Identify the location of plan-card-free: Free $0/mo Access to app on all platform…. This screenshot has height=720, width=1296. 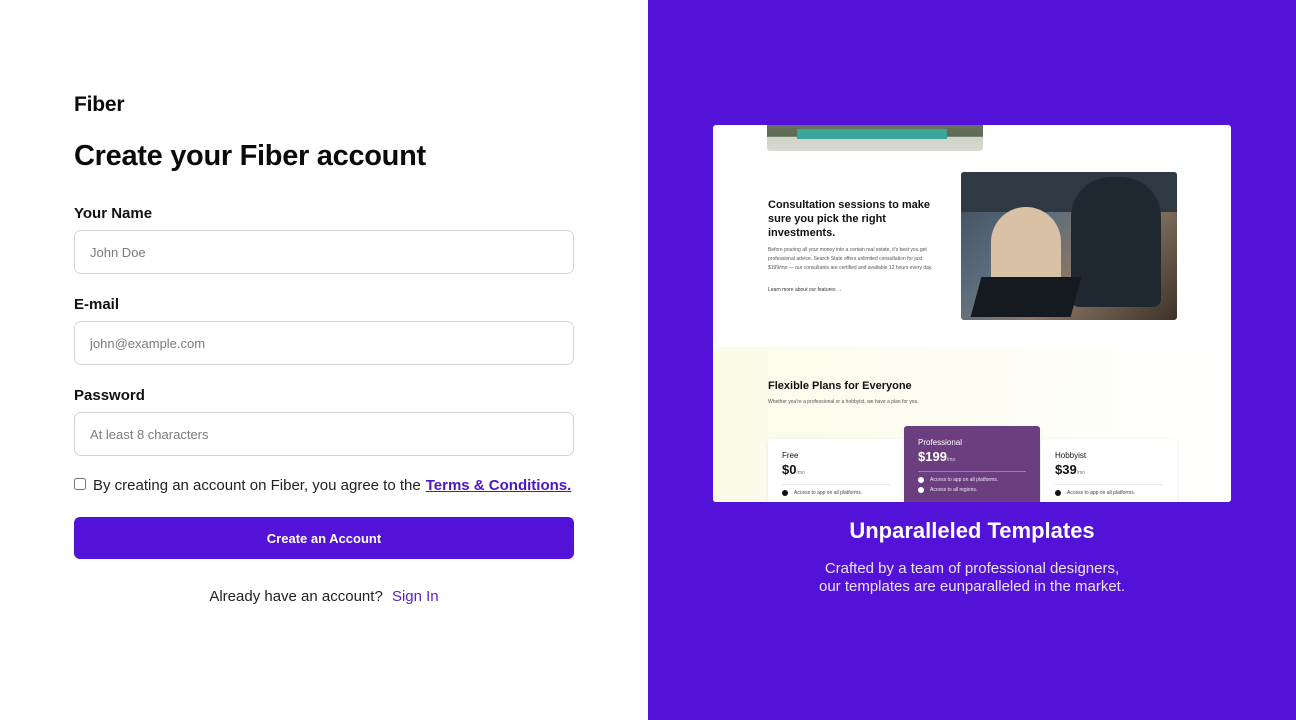
(836, 470).